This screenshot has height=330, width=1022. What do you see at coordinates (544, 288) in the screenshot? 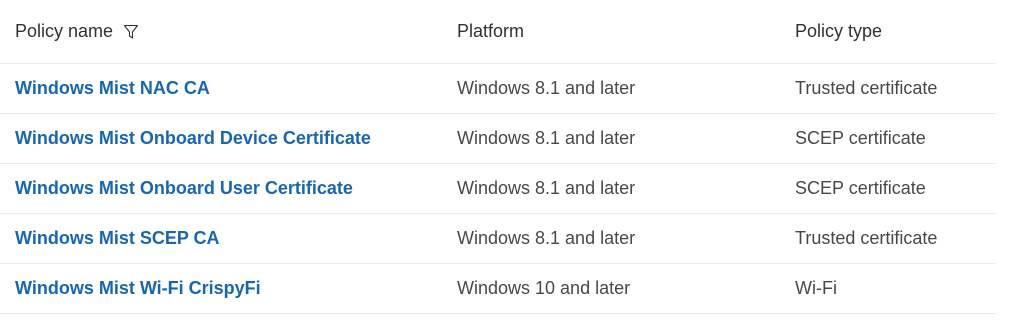
I see `platform-cell: Windows 10 and later` at bounding box center [544, 288].